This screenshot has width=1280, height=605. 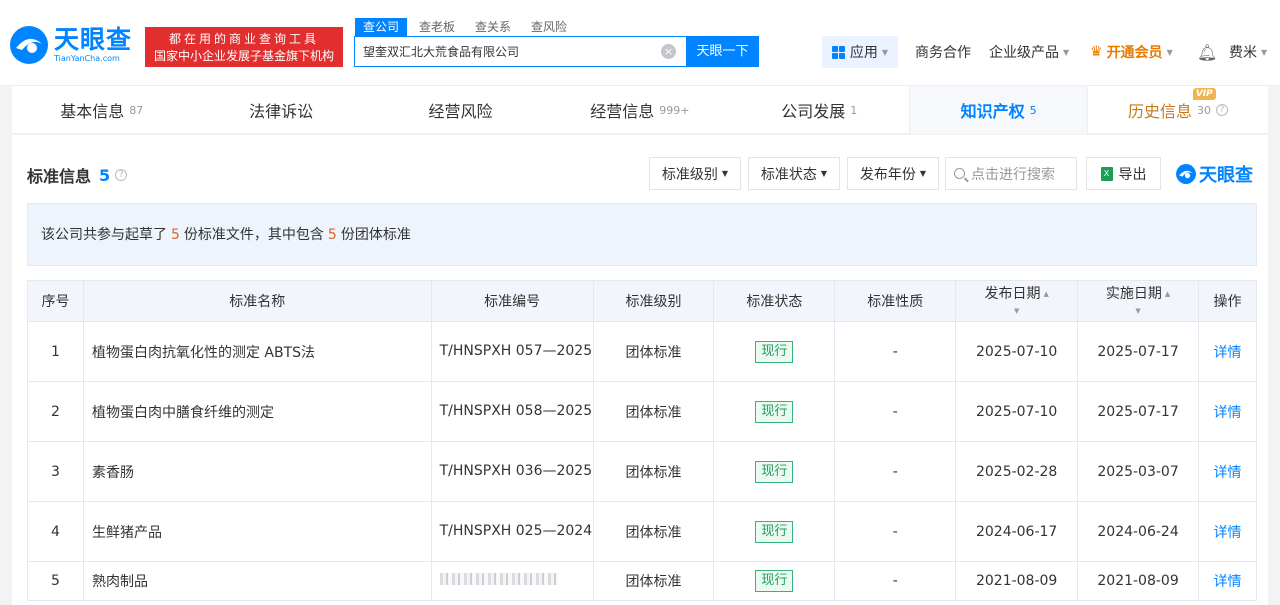 What do you see at coordinates (280, 110) in the screenshot?
I see `tab-legal: 法律诉讼` at bounding box center [280, 110].